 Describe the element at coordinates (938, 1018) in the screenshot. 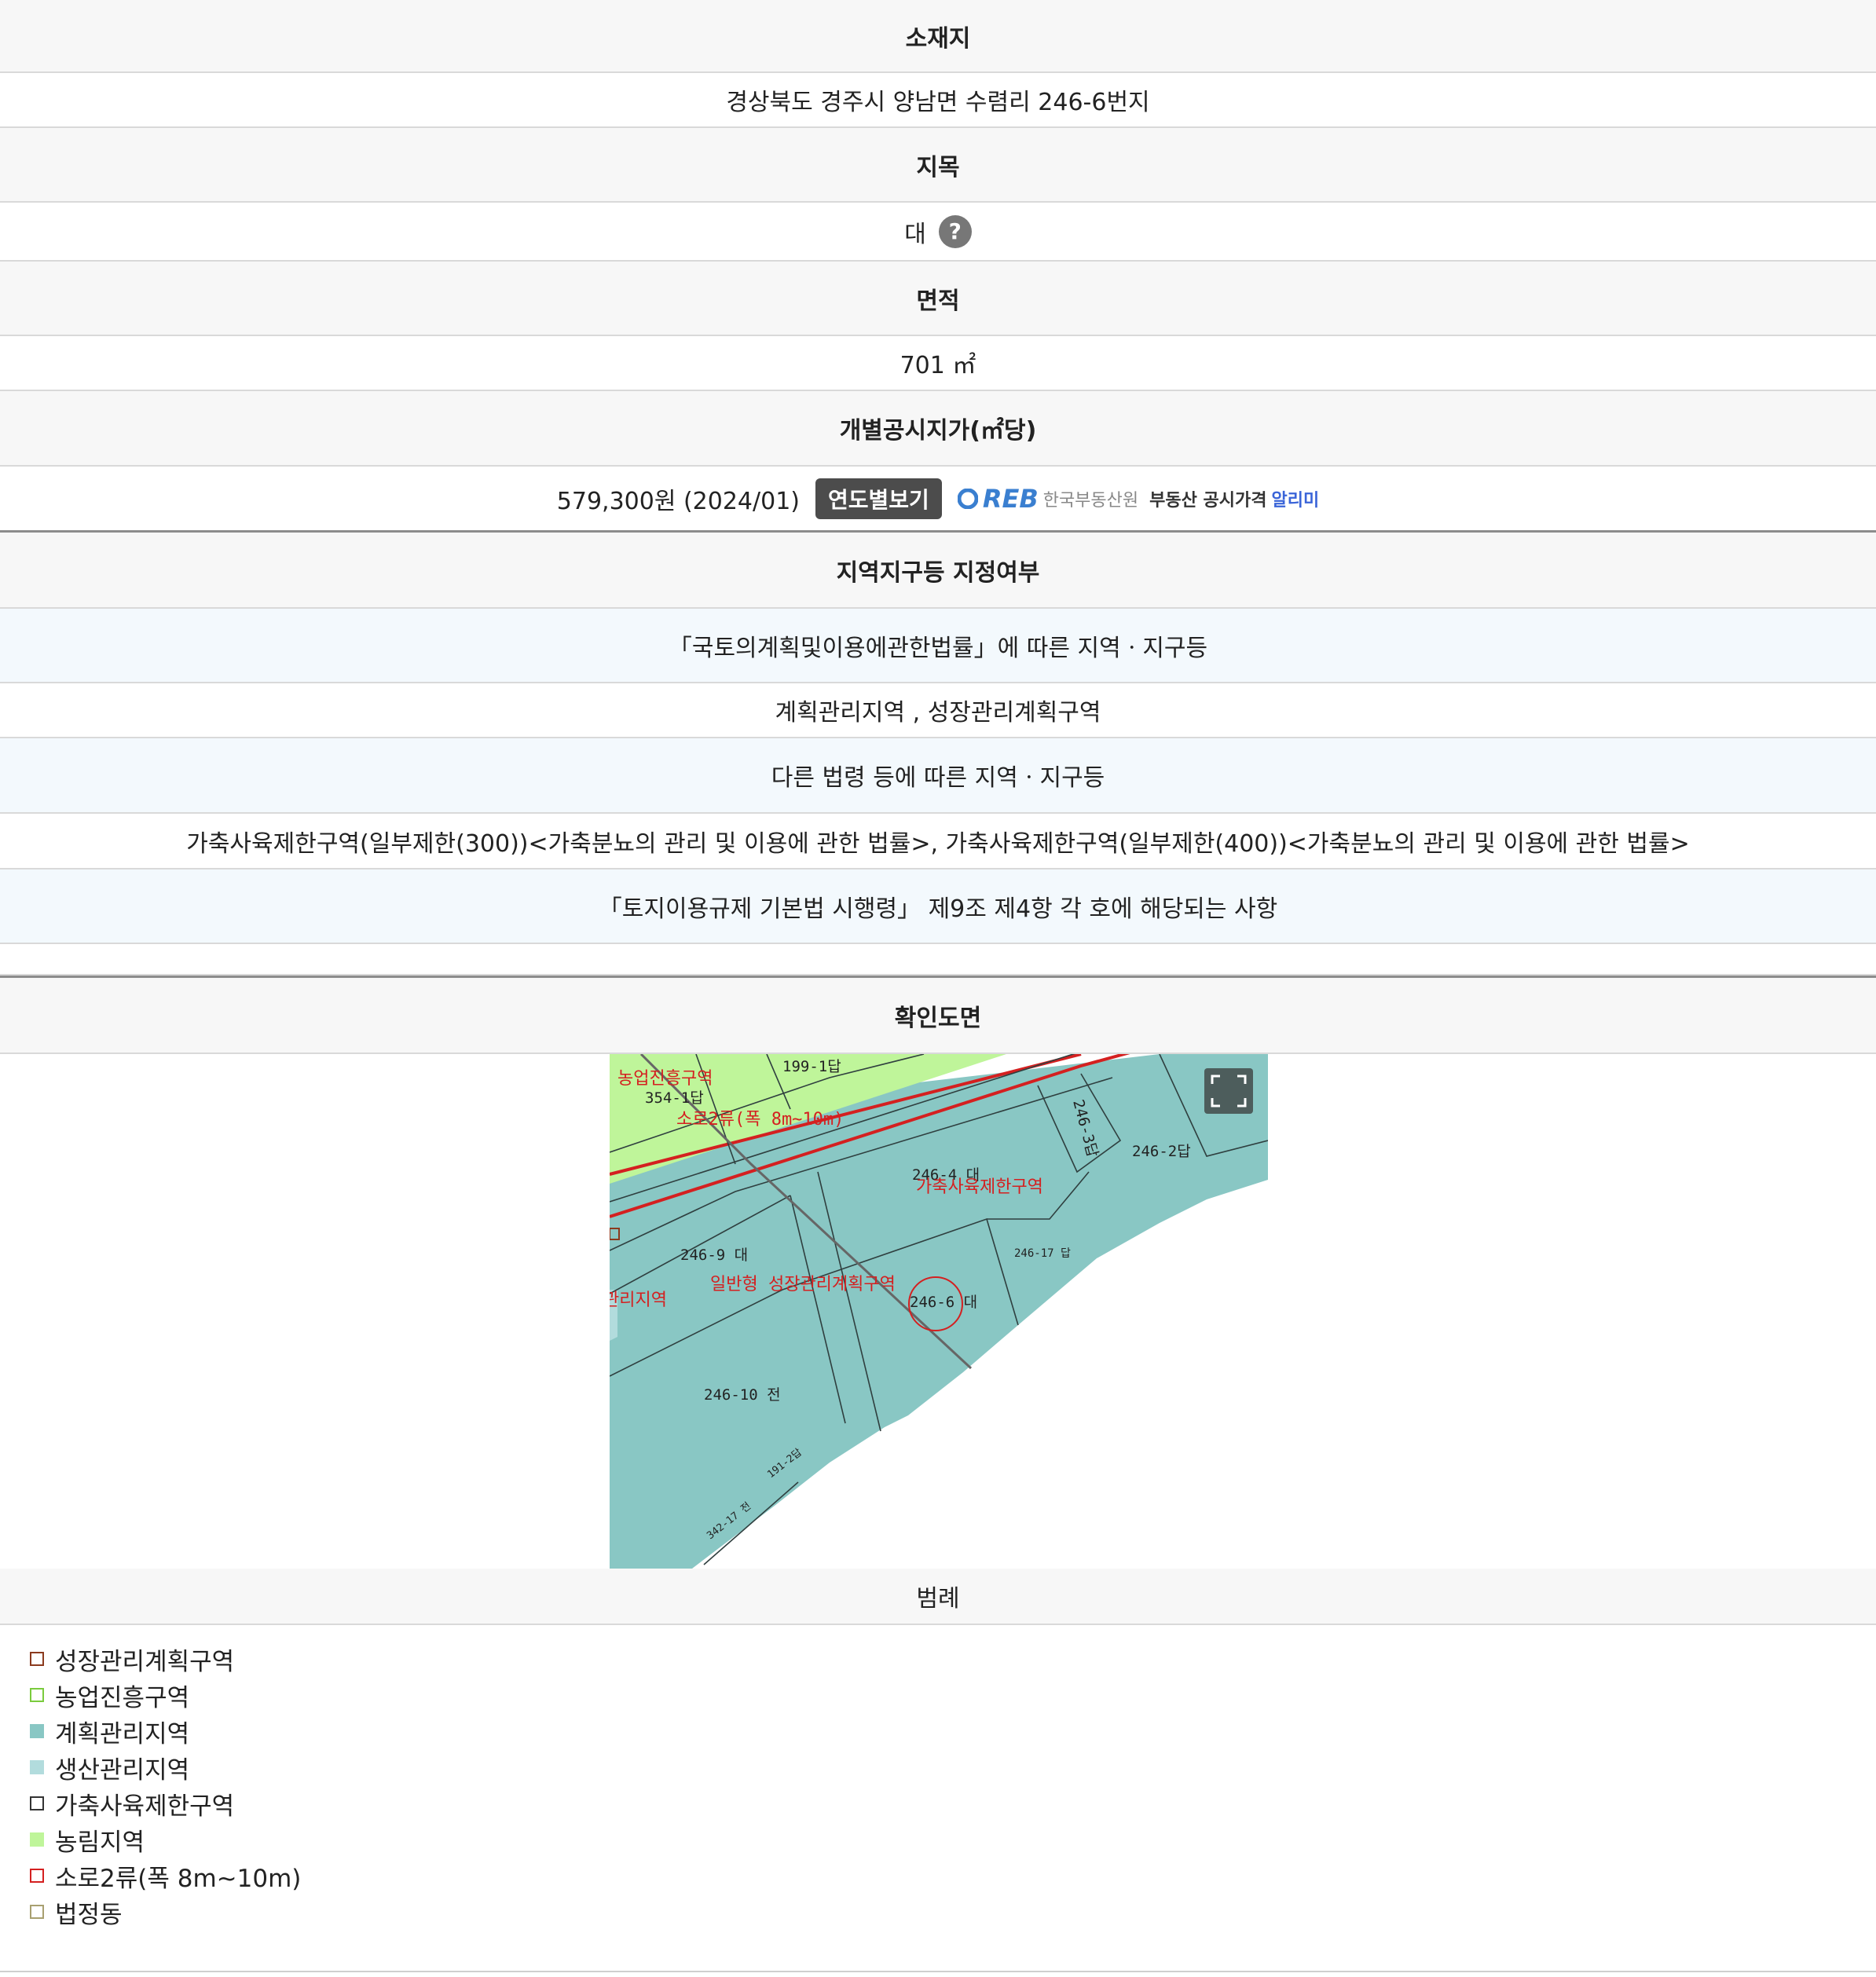

I see `map-label: 확인도면` at that location.